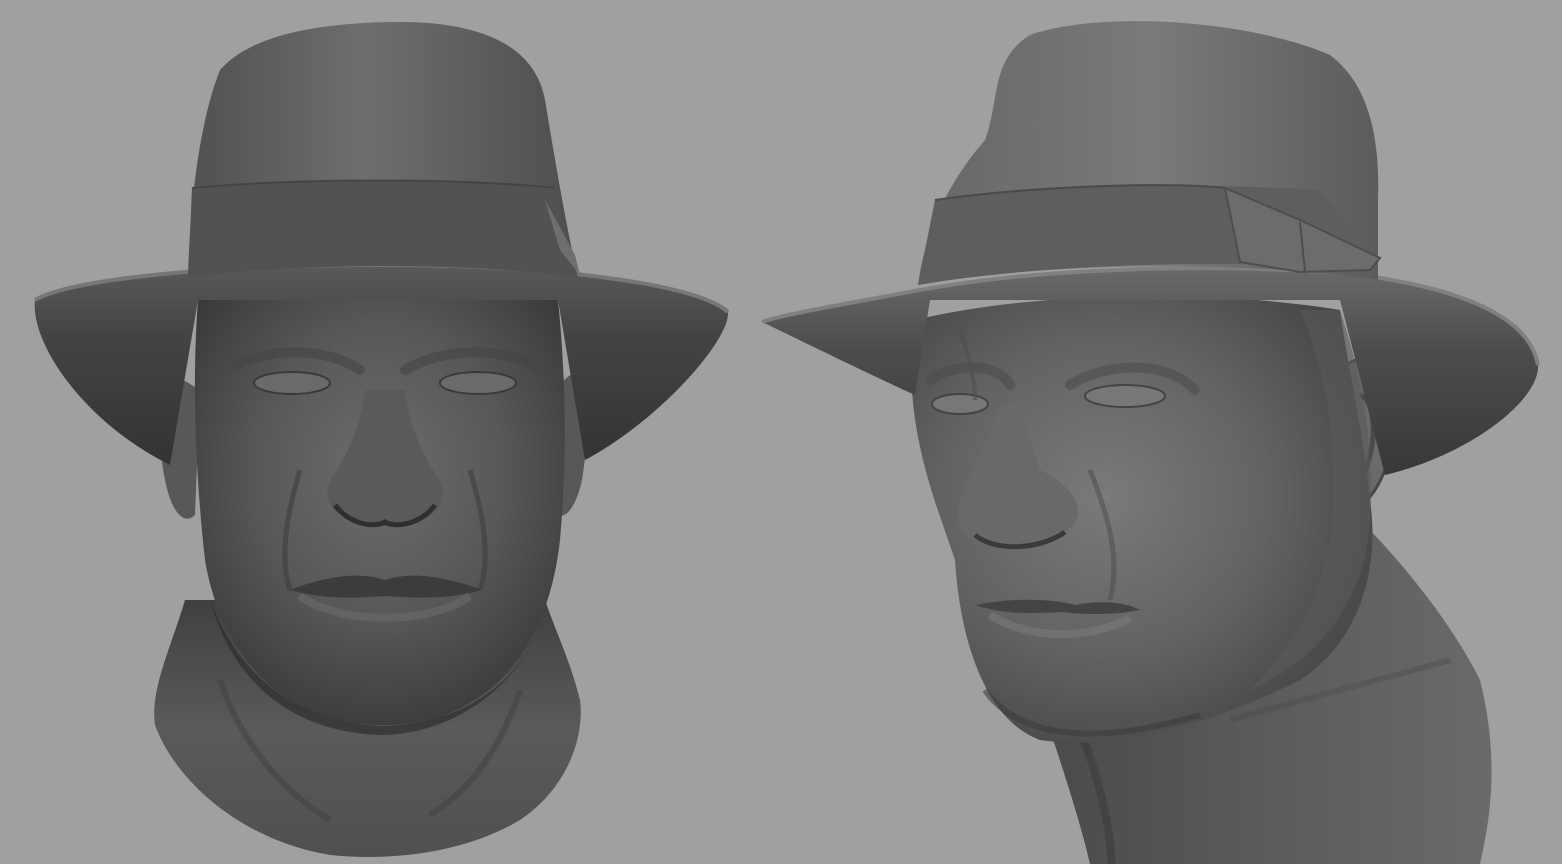  I want to click on eye-left-three-quarter, so click(960, 404).